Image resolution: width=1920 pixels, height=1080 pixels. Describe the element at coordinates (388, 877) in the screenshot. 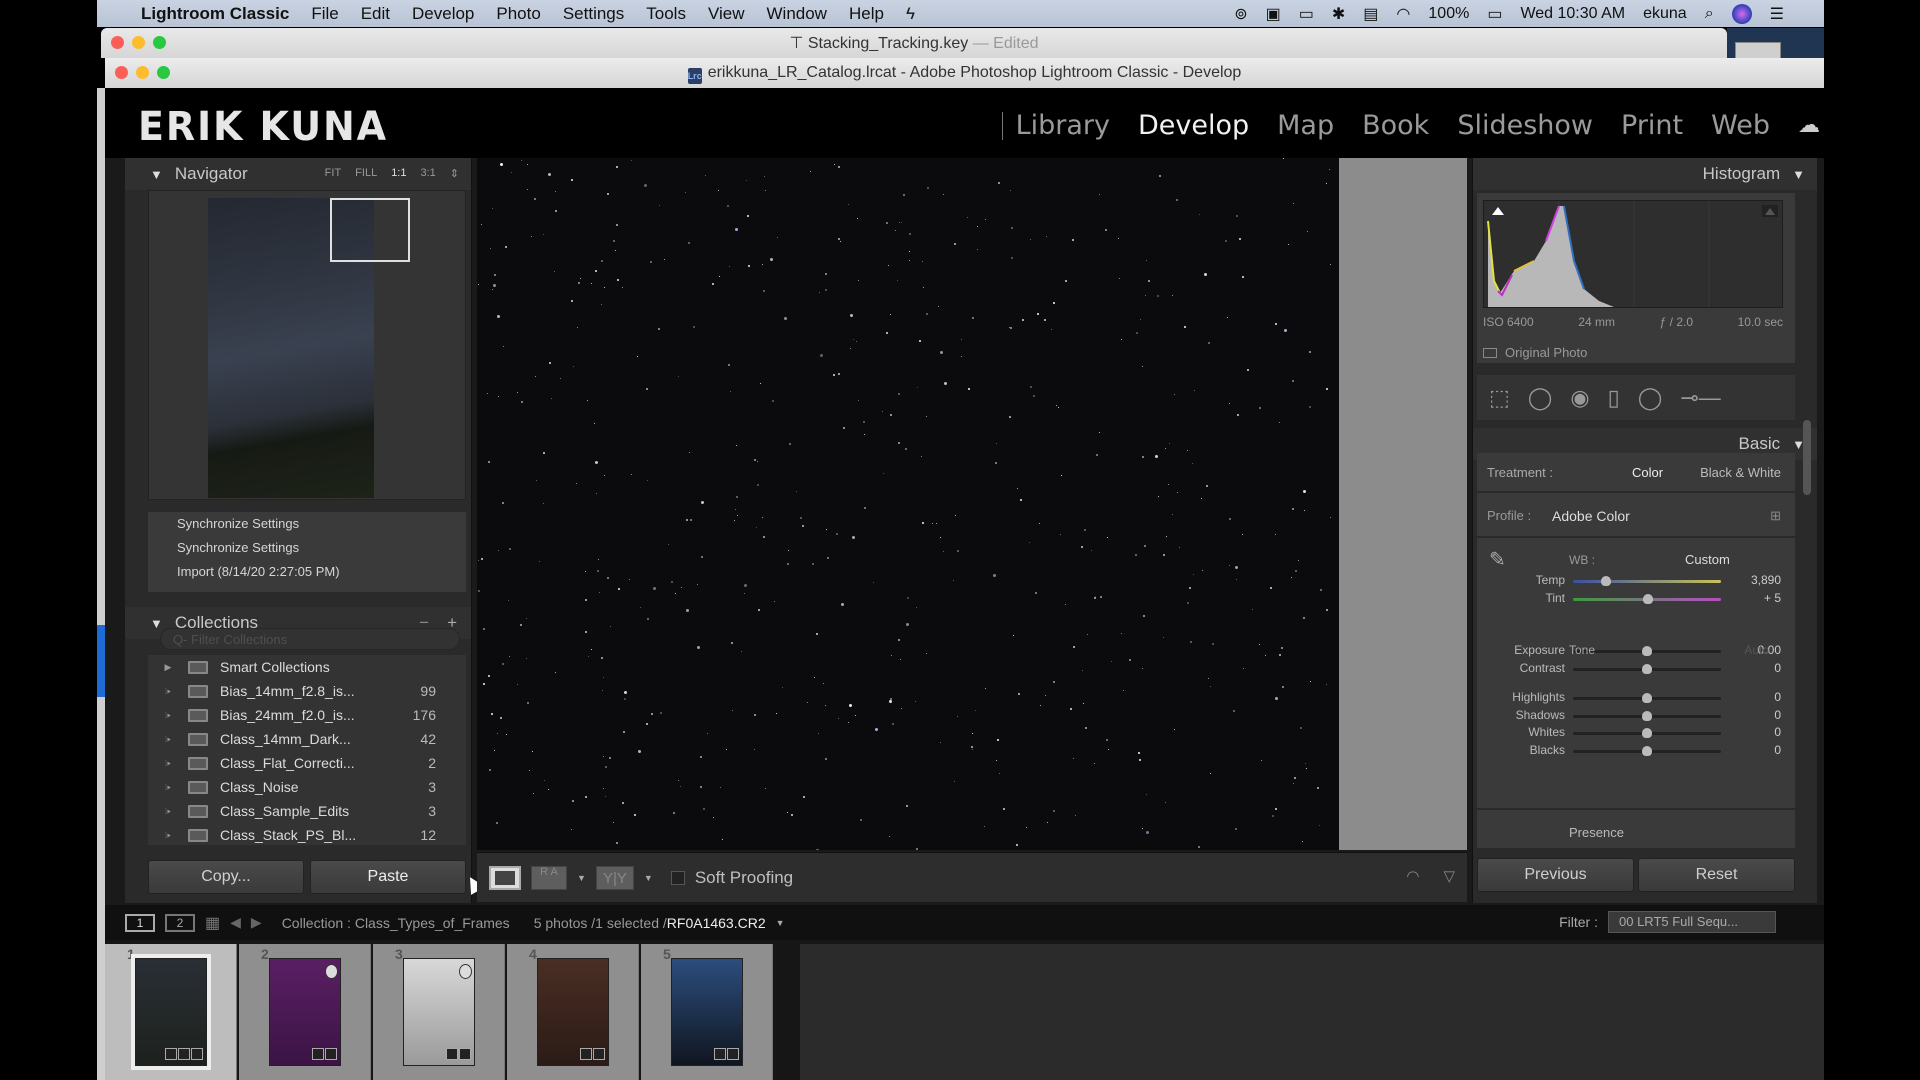

I see `paste-settings-button: Paste` at that location.